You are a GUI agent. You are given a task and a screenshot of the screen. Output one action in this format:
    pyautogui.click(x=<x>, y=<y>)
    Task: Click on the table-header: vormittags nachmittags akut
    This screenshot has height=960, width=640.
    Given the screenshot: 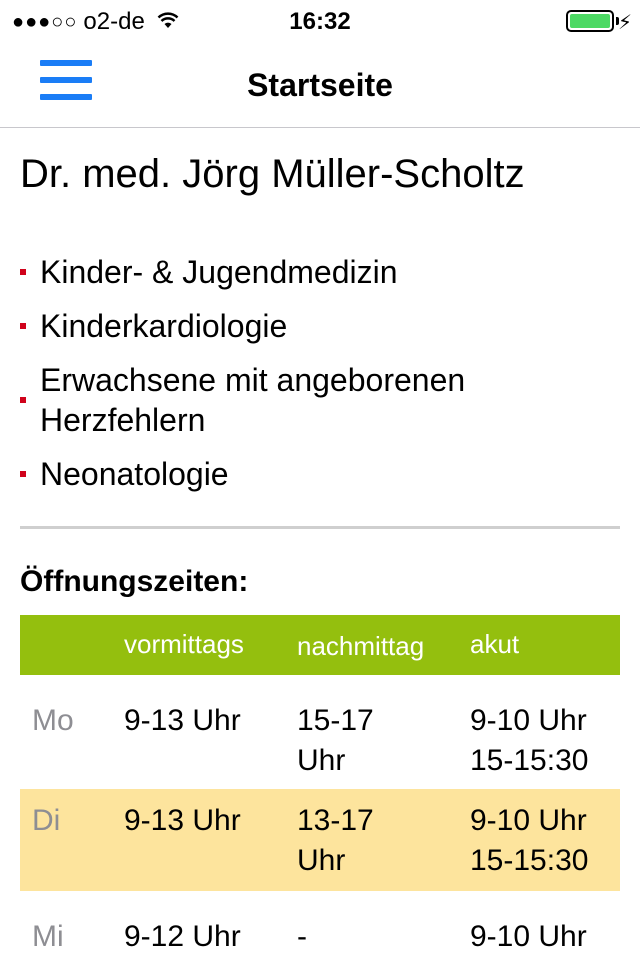 What is the action you would take?
    pyautogui.click(x=320, y=645)
    